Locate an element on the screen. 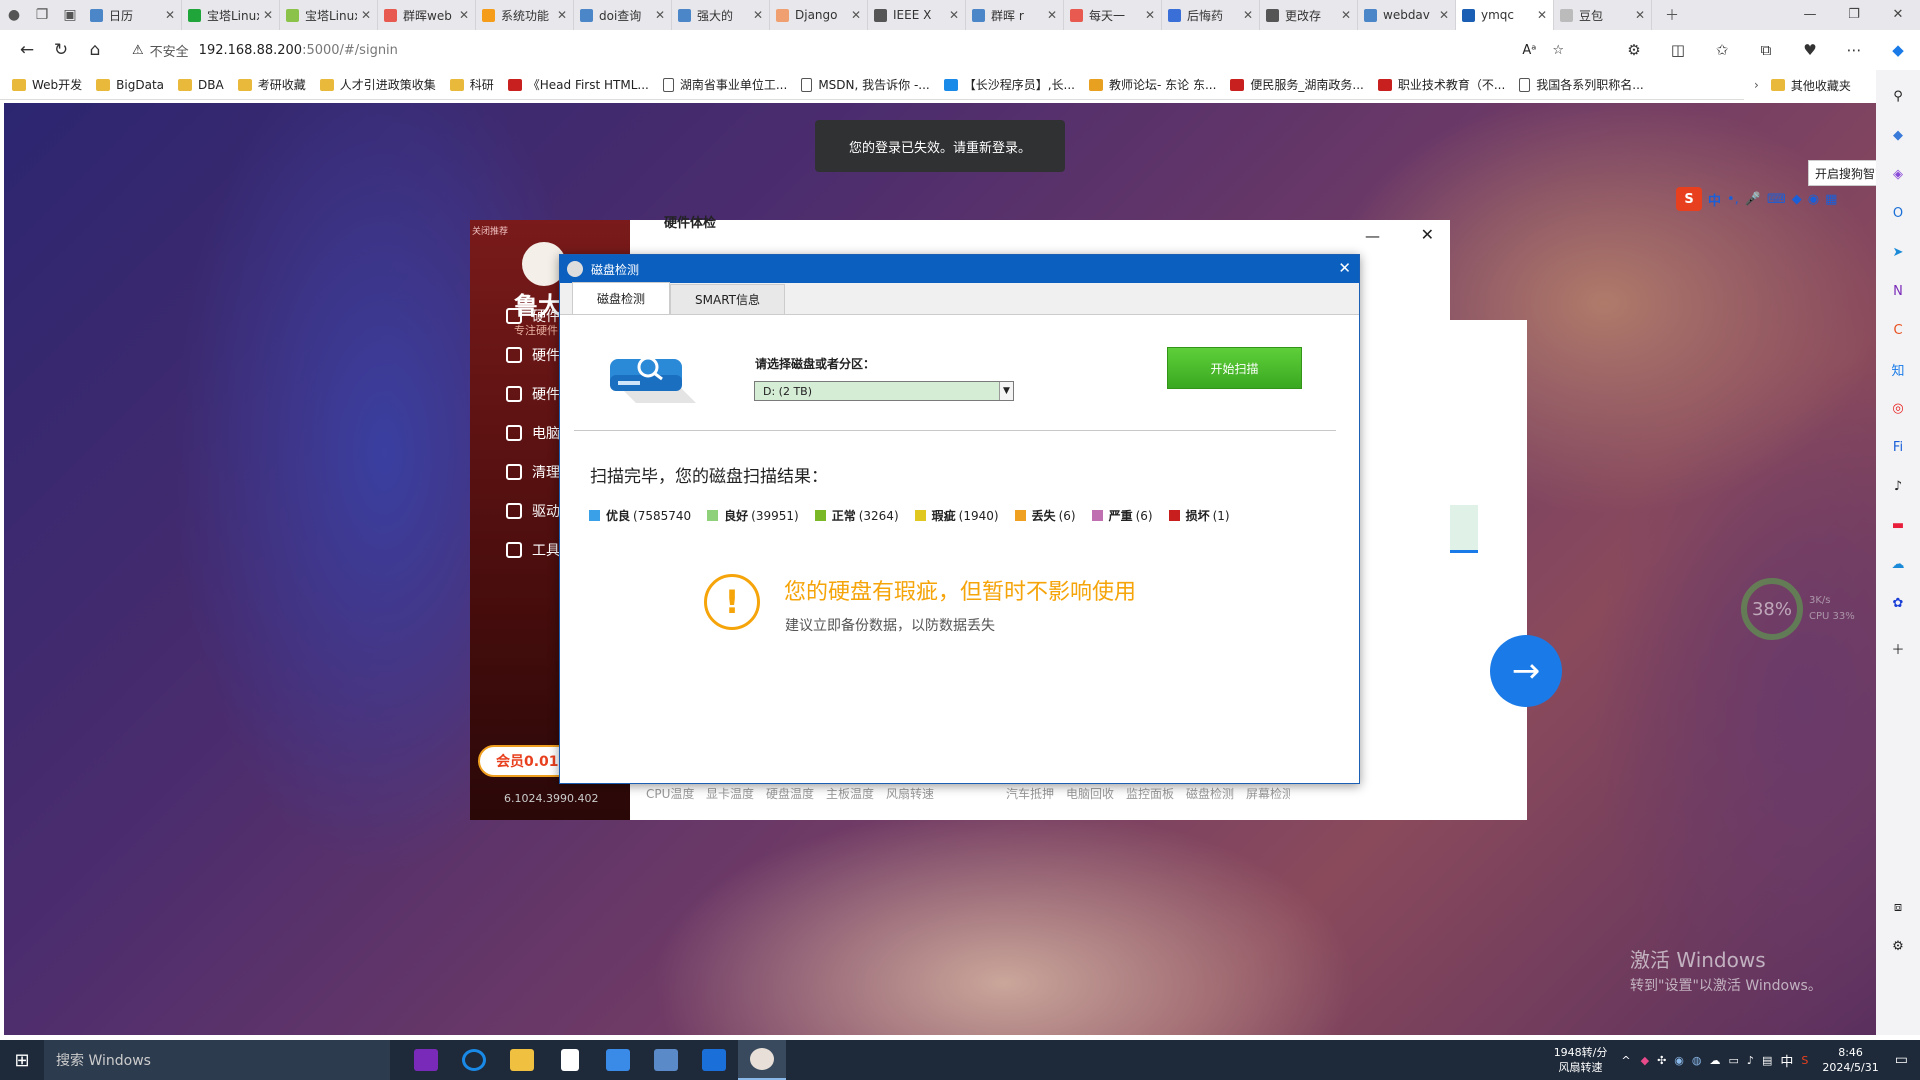 The width and height of the screenshot is (1920, 1080). telegram-icon: ➤ is located at coordinates (1898, 252).